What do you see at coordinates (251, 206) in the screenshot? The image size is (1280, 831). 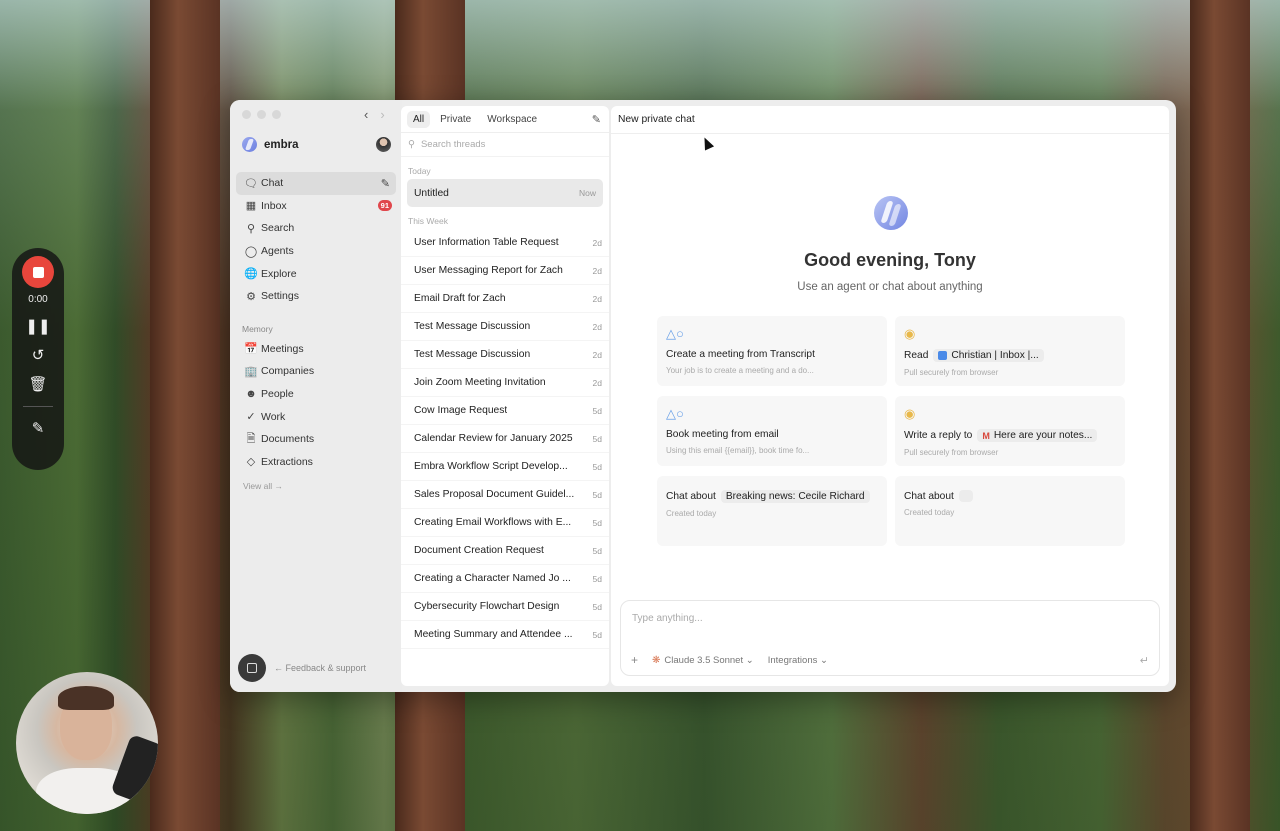 I see `inbox-icon: ▦` at bounding box center [251, 206].